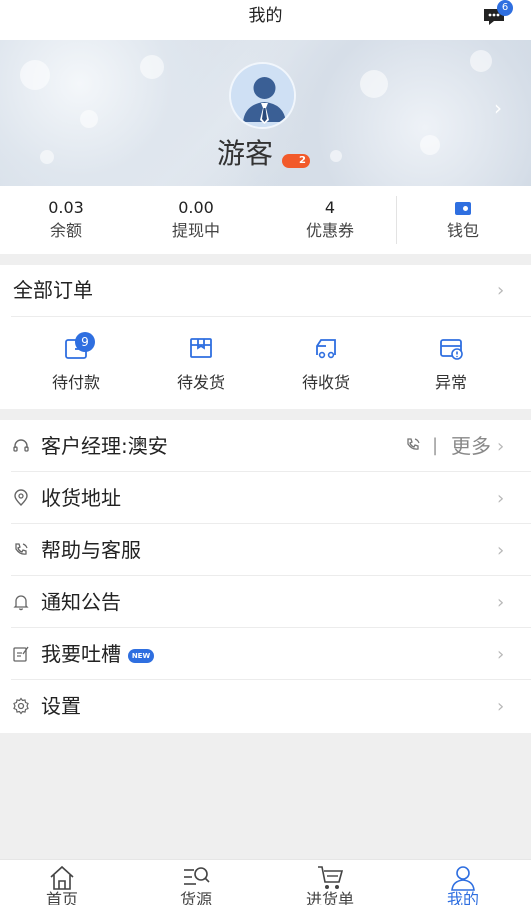 The image size is (531, 905). I want to click on more-link: 更多, so click(471, 446).